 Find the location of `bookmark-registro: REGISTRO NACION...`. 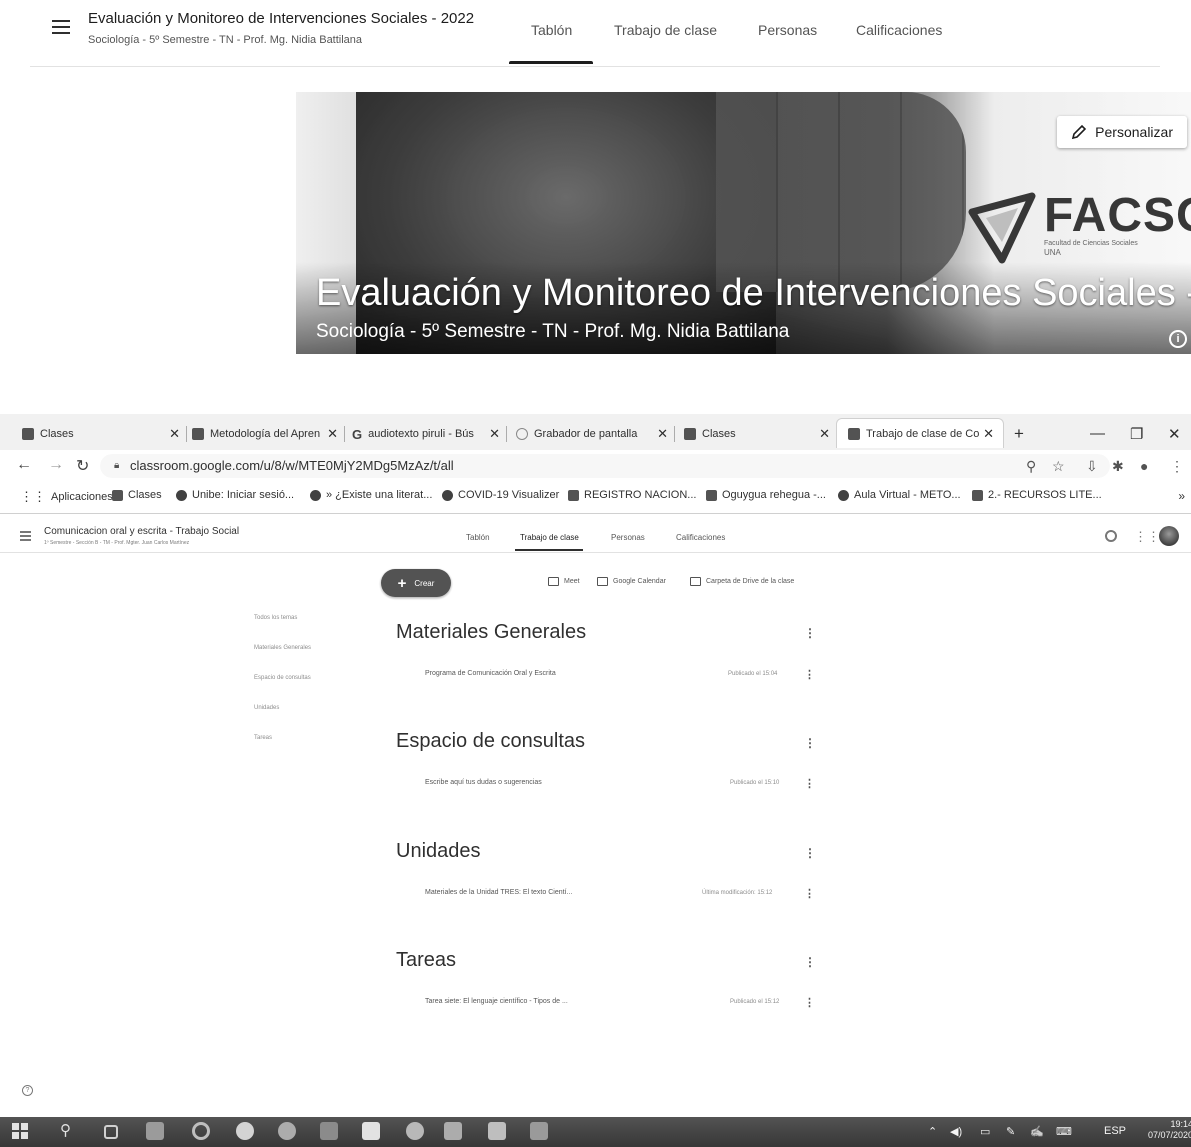

bookmark-registro: REGISTRO NACION... is located at coordinates (632, 495).